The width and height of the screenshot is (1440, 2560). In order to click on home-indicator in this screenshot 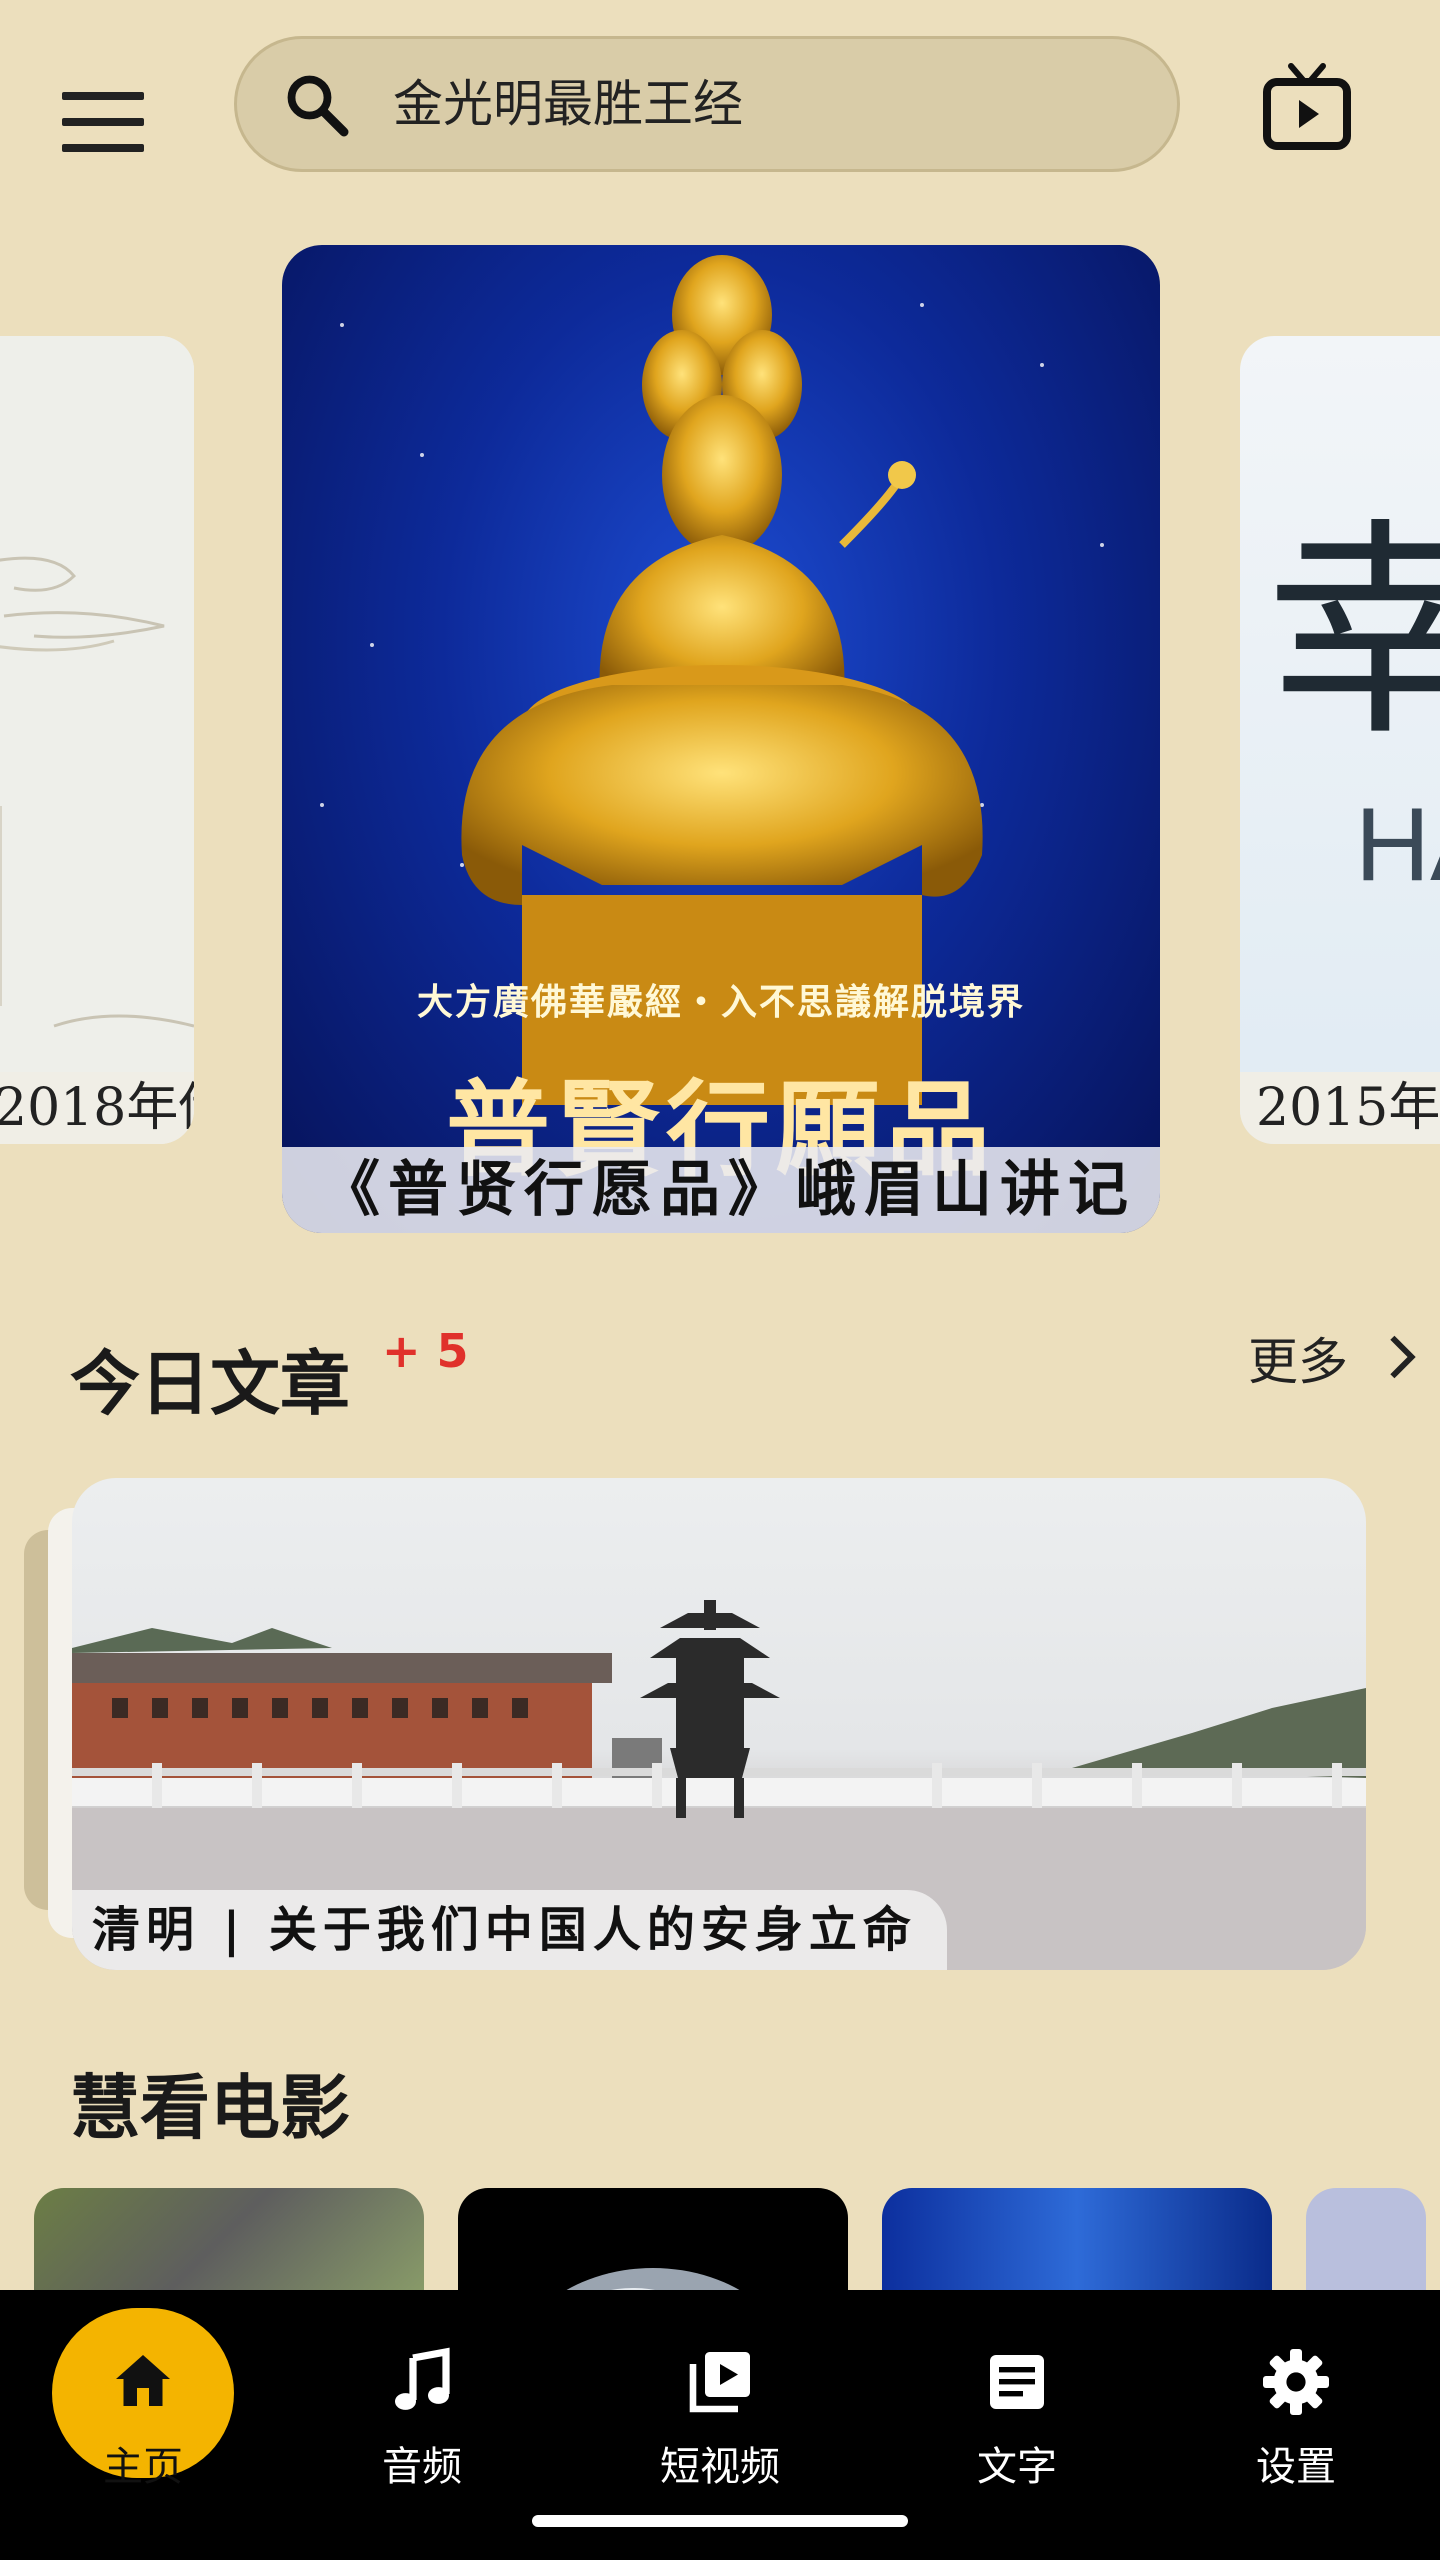, I will do `click(720, 2521)`.